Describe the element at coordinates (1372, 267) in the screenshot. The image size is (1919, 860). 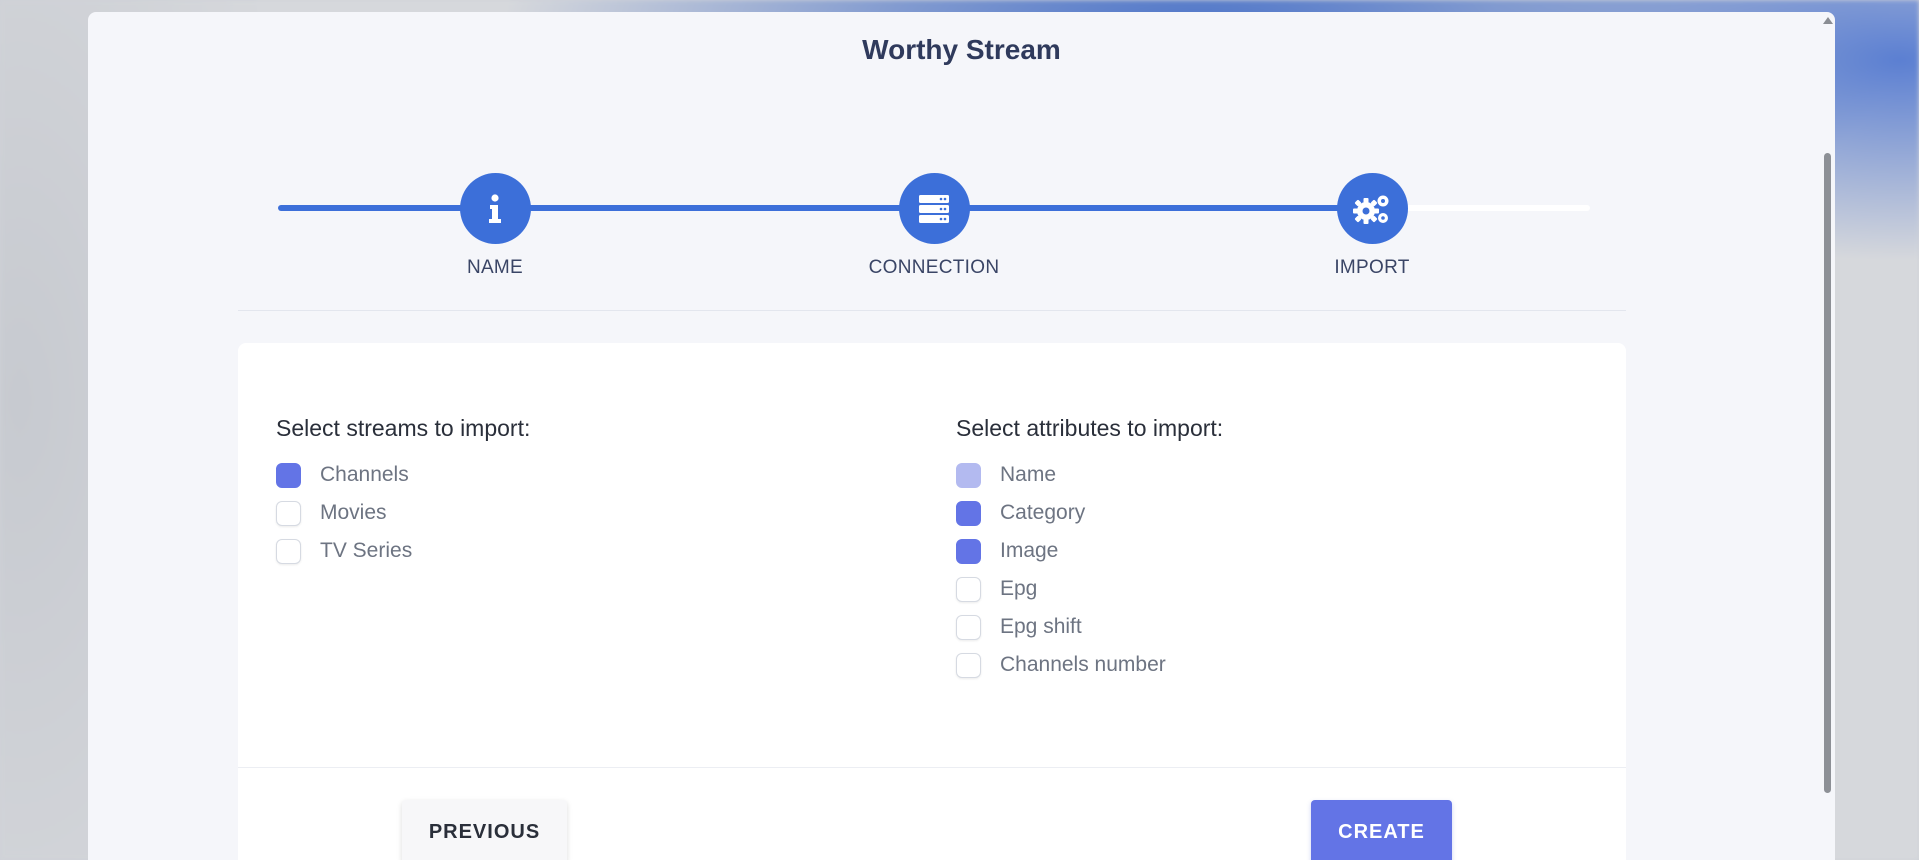
I see `step-label-import: IMPORT` at that location.